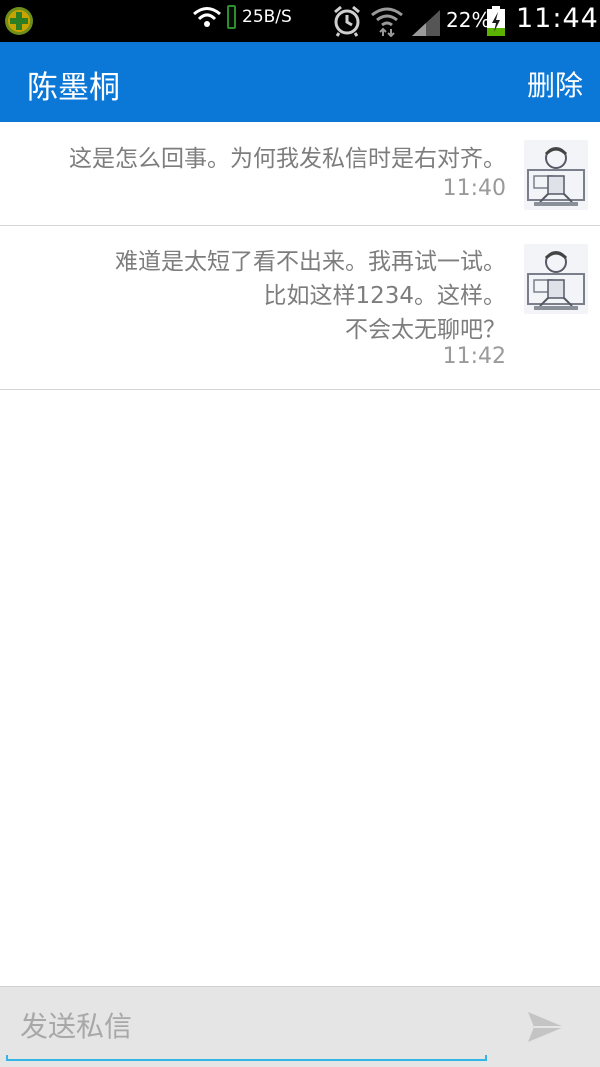  I want to click on battery-percent: 22%, so click(468, 20).